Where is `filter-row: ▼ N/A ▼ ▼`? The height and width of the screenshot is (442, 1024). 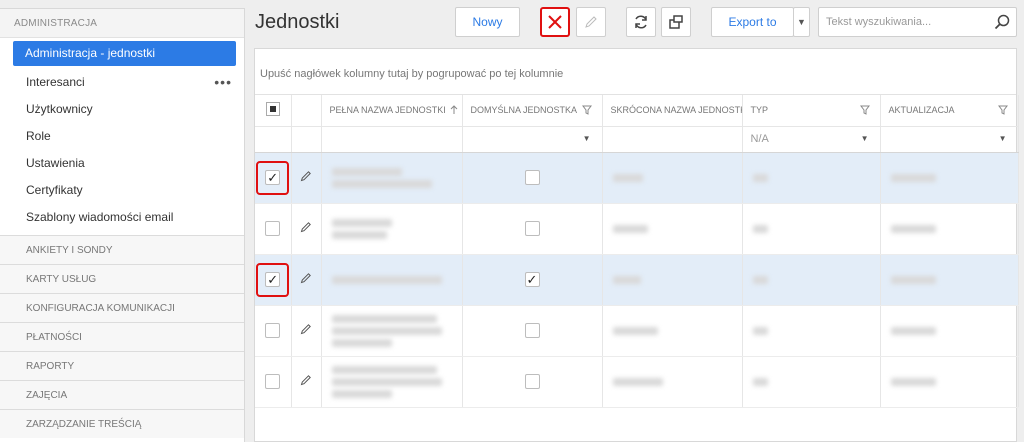 filter-row: ▼ N/A ▼ ▼ is located at coordinates (637, 139).